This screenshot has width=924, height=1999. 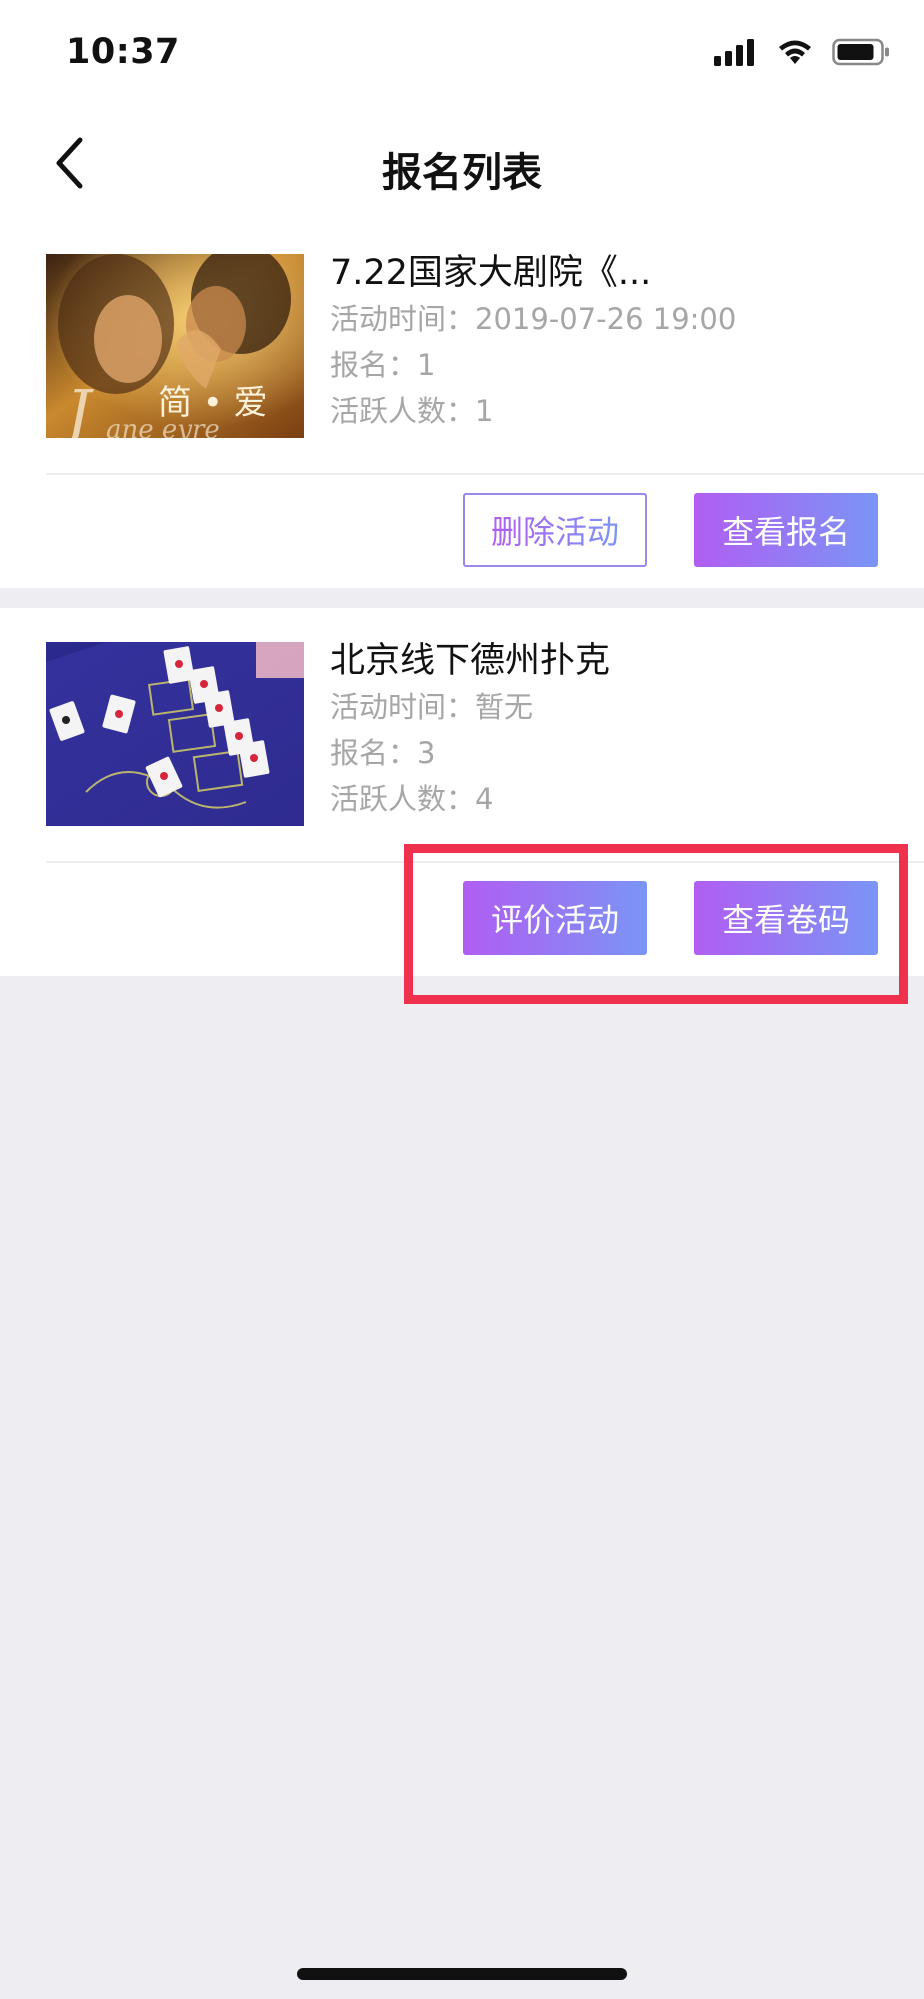 What do you see at coordinates (432, 707) in the screenshot?
I see `activity-time: 活动时间：暂无` at bounding box center [432, 707].